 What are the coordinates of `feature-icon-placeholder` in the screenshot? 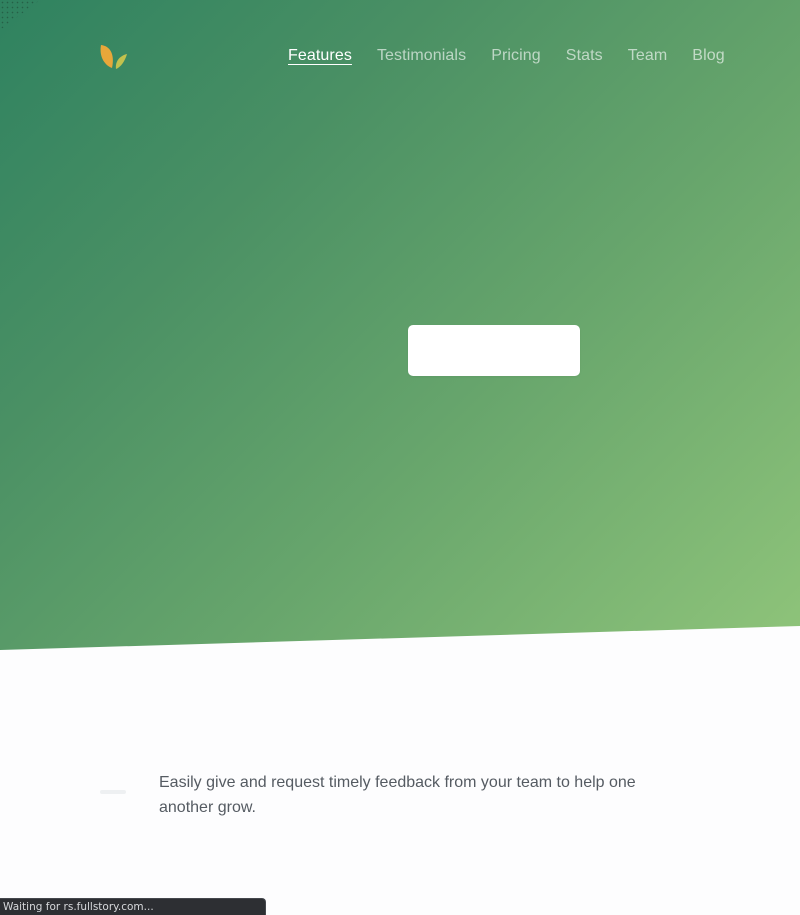 It's located at (113, 792).